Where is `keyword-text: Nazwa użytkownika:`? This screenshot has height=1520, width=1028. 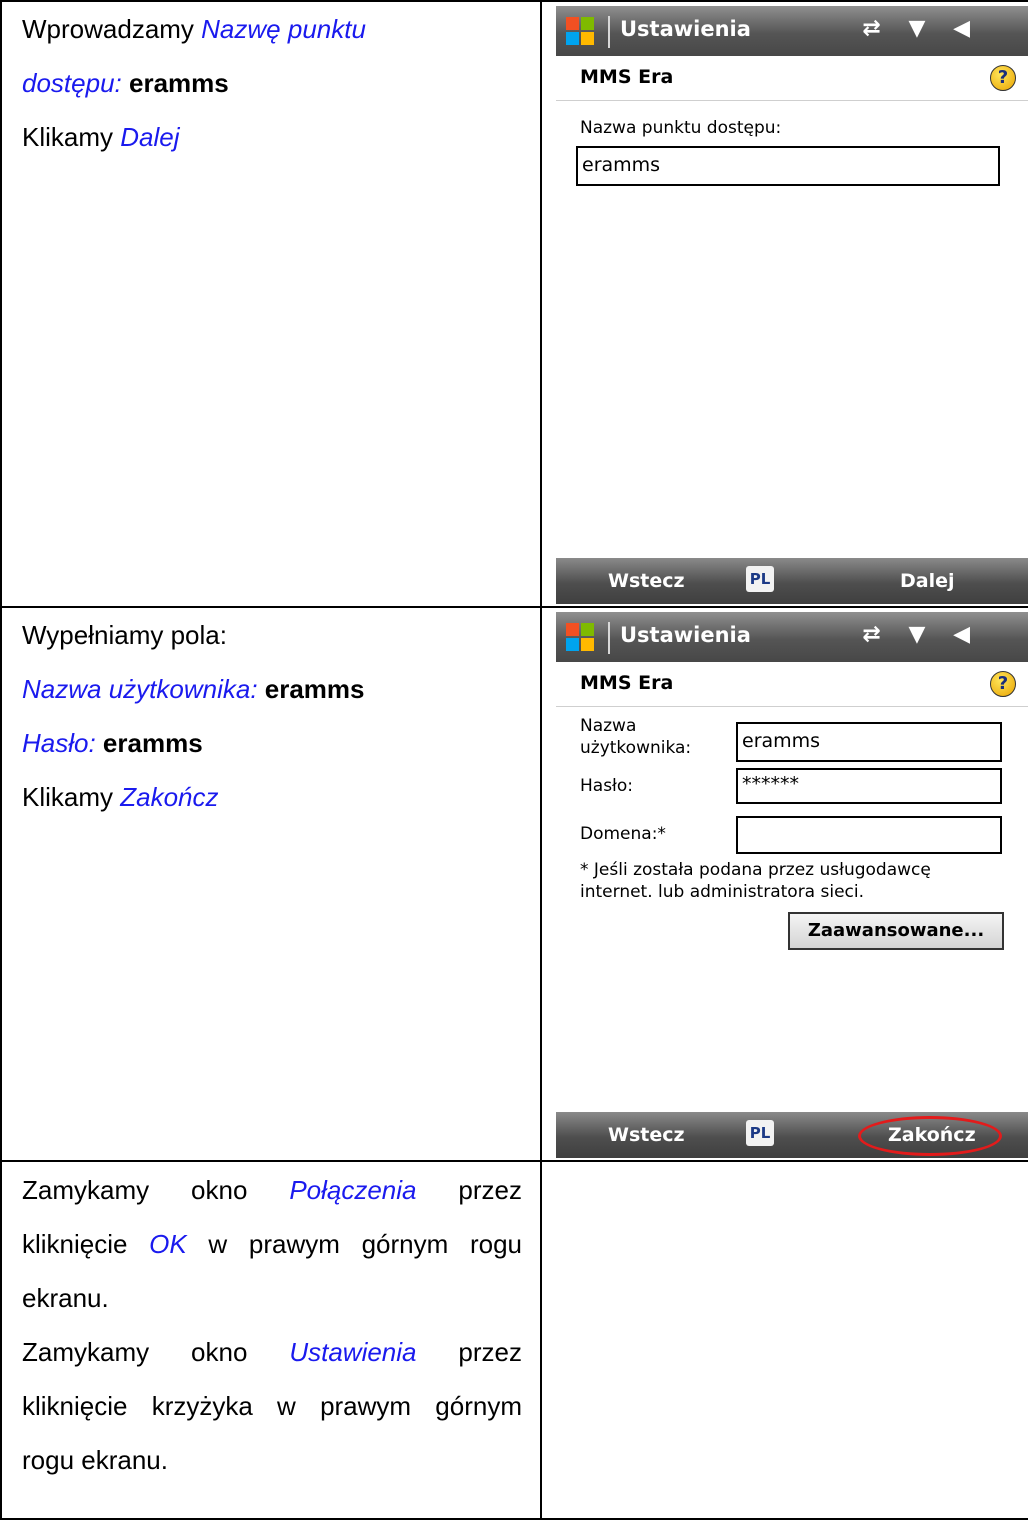
keyword-text: Nazwa użytkownika: is located at coordinates (143, 689).